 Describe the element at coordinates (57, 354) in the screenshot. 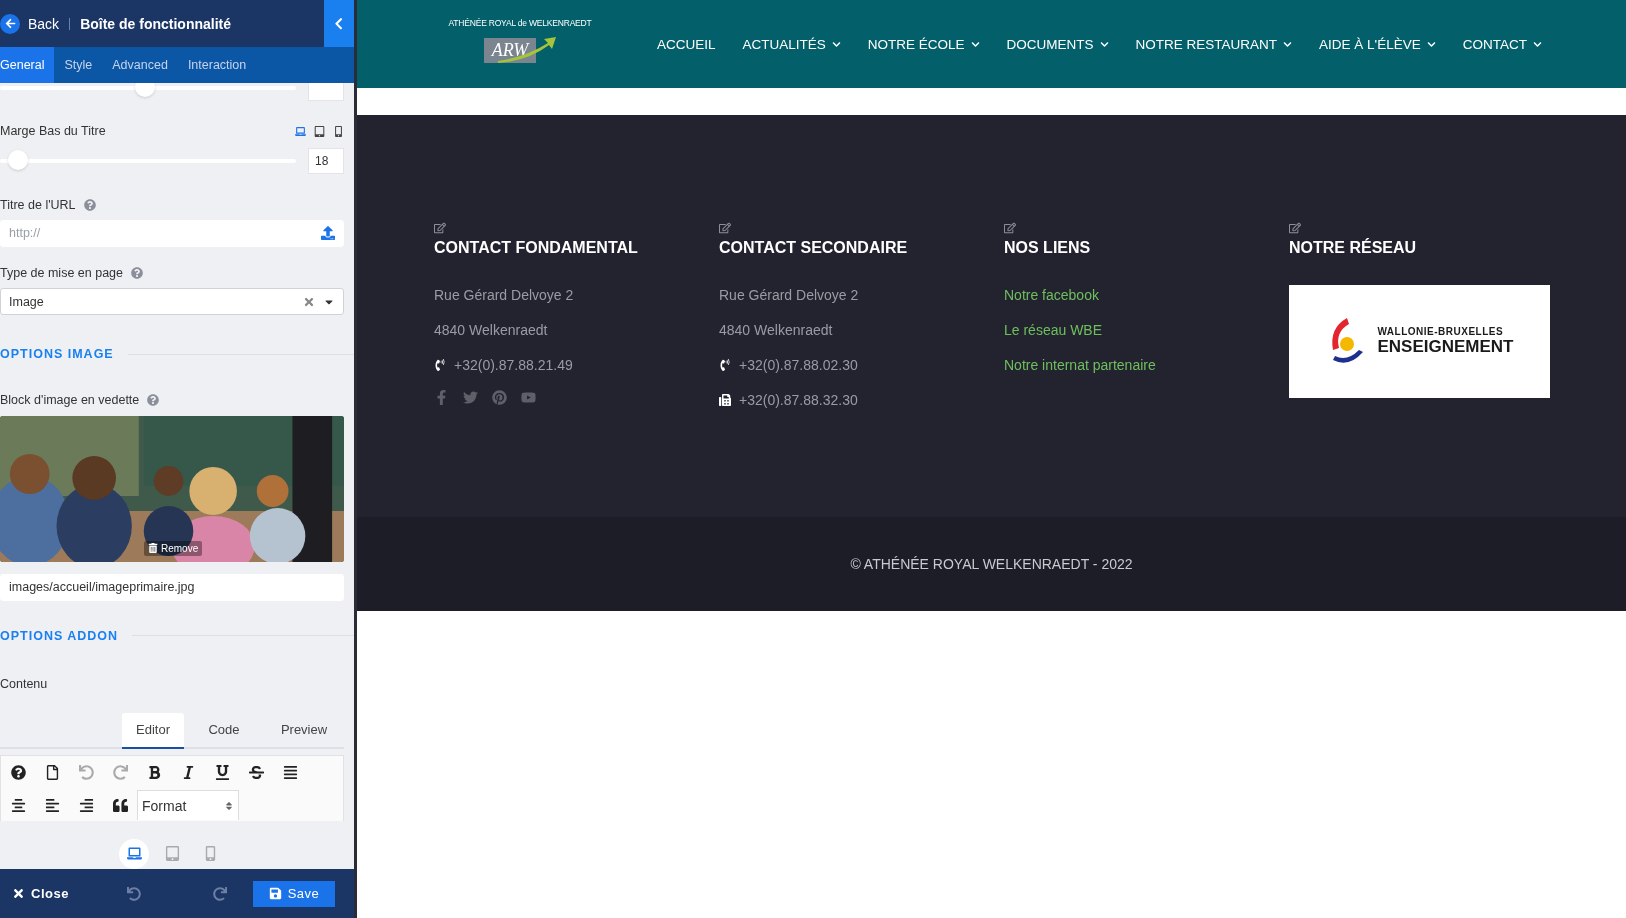

I see `section-title: OPTIONS IMAGE` at that location.